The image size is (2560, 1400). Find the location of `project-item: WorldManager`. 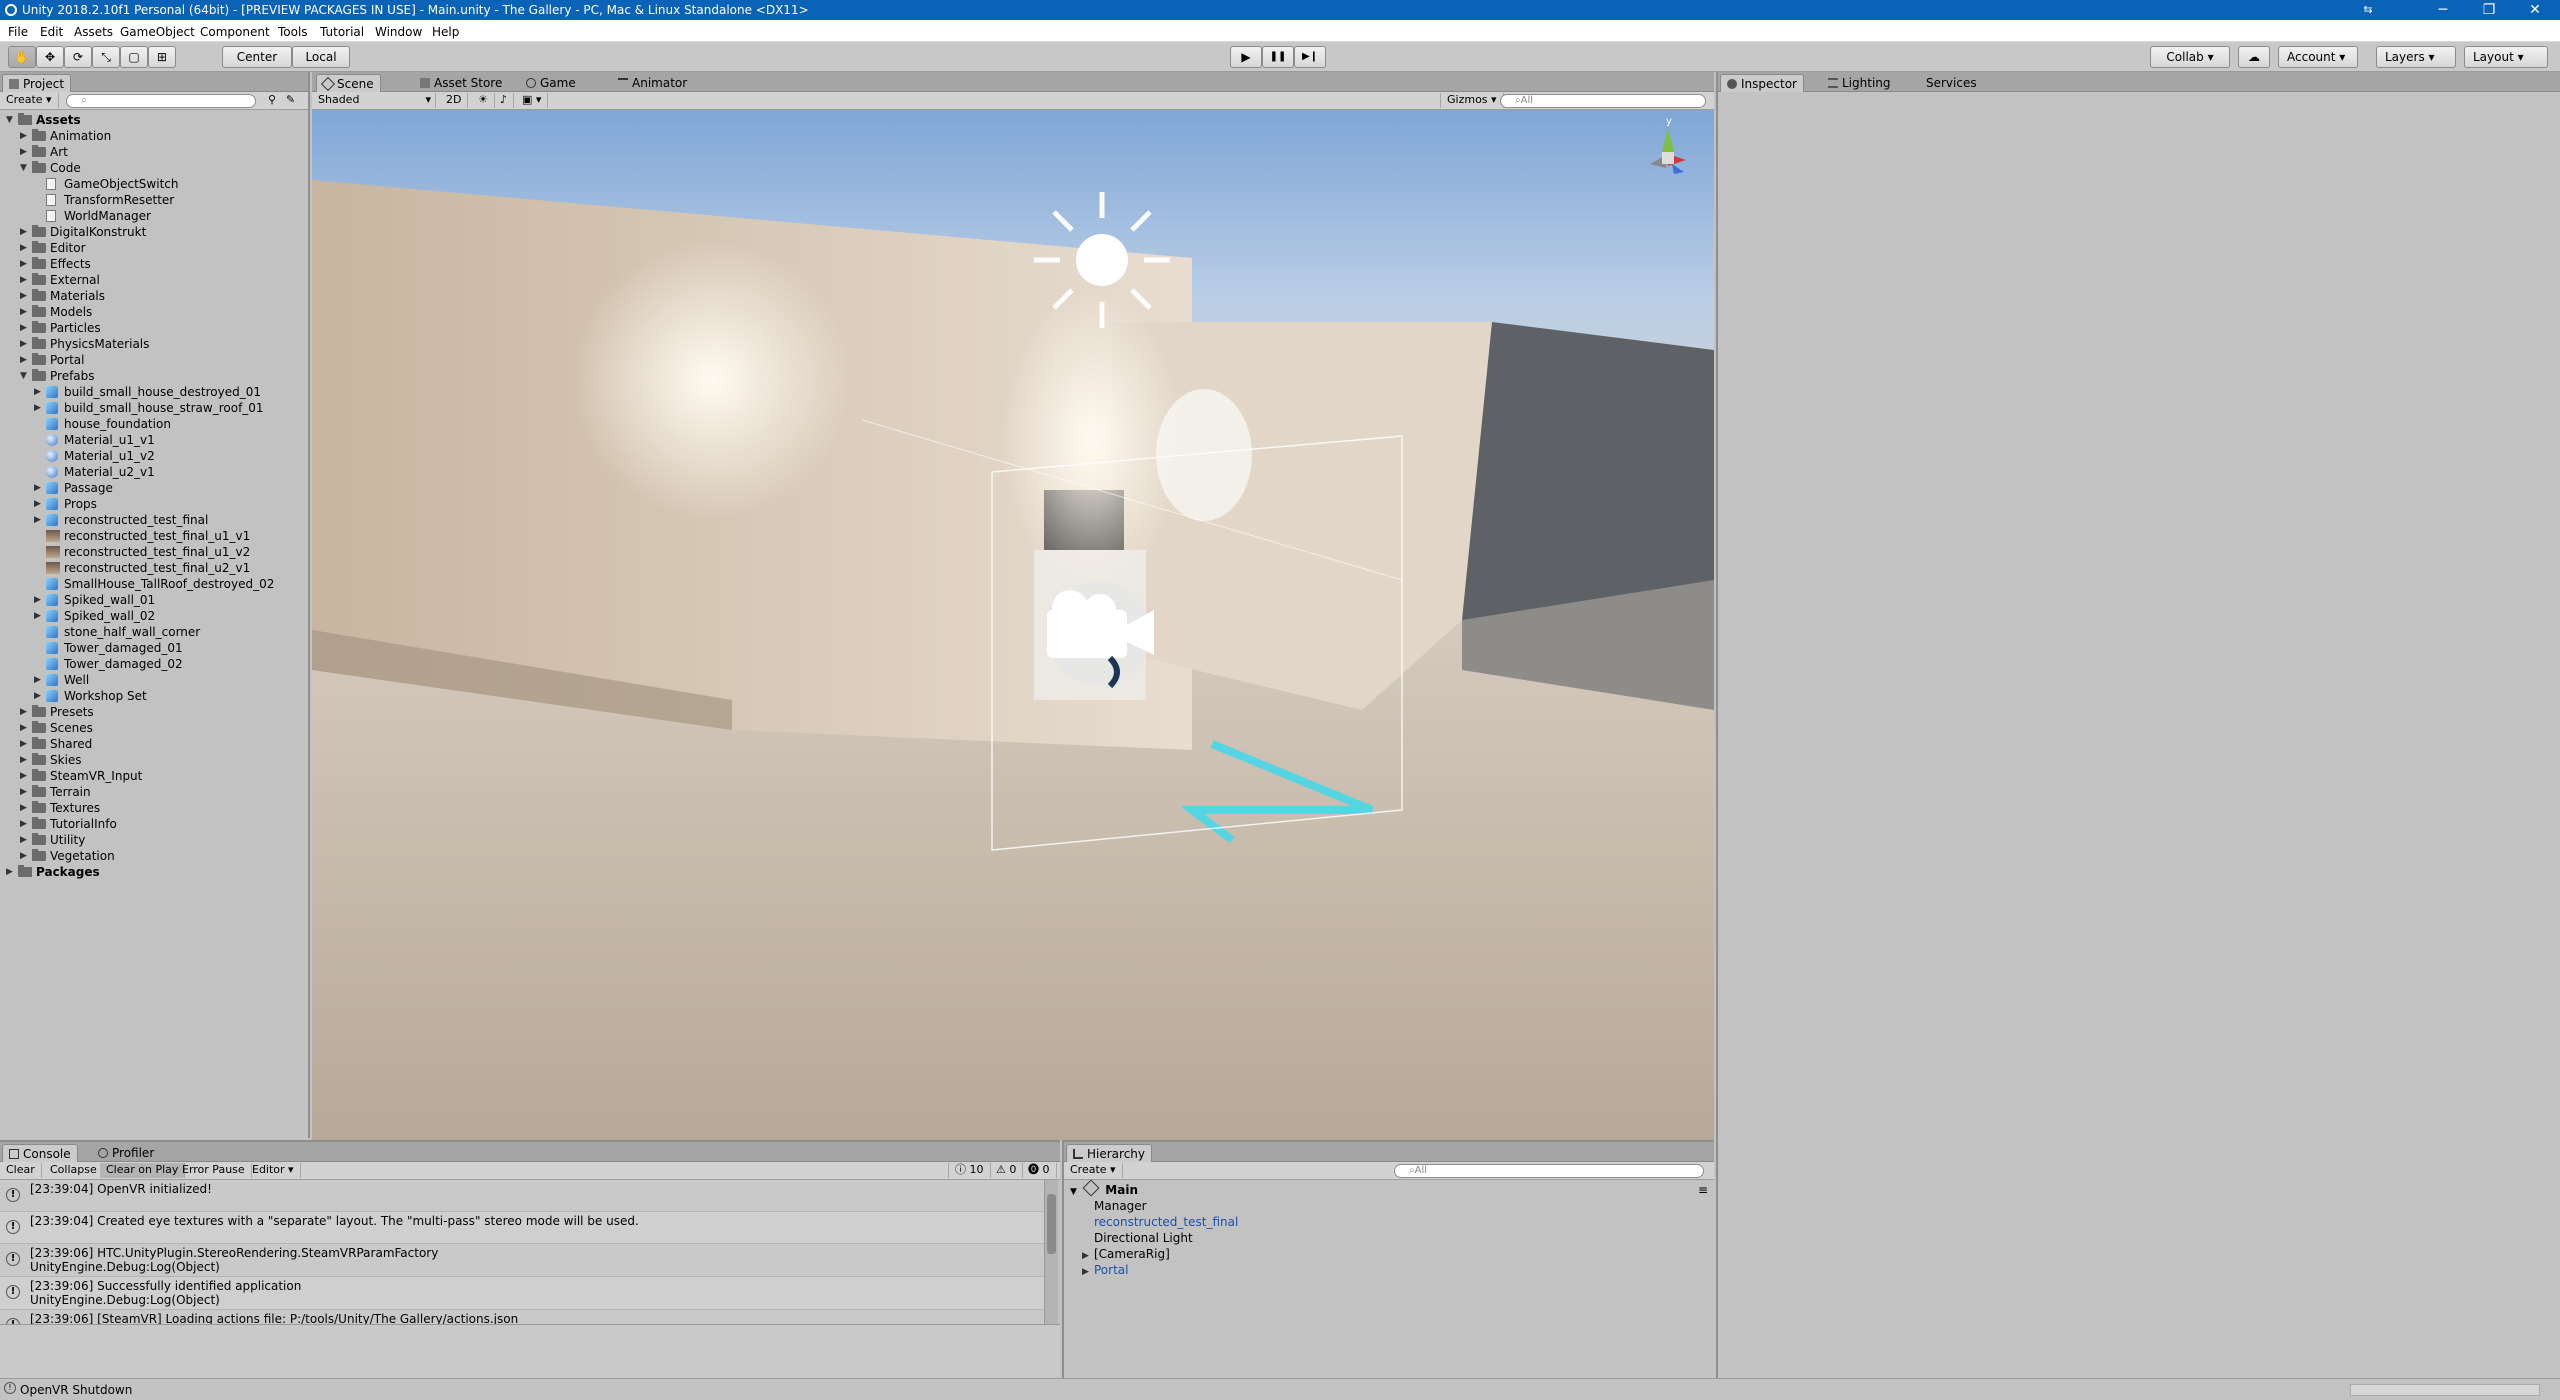

project-item: WorldManager is located at coordinates (154, 216).